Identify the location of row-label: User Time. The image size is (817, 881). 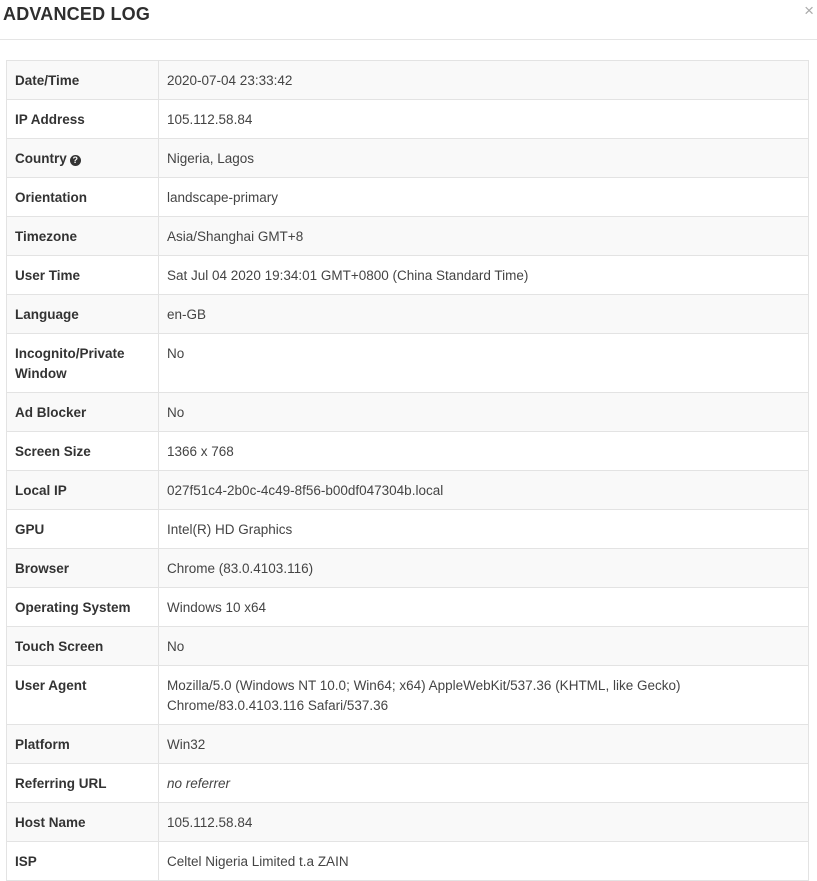
(82, 275).